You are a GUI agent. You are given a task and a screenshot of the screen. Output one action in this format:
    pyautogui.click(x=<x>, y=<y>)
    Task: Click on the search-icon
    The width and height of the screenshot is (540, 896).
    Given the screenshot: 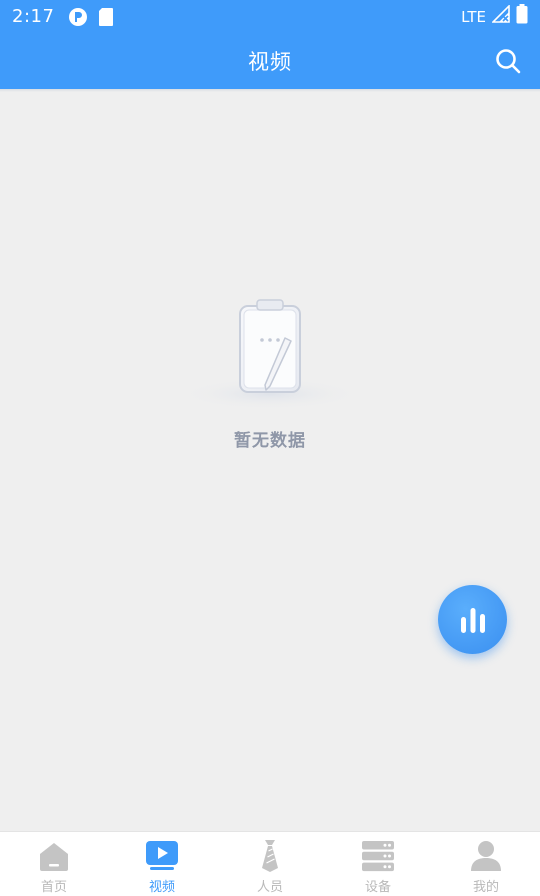 What is the action you would take?
    pyautogui.click(x=508, y=61)
    